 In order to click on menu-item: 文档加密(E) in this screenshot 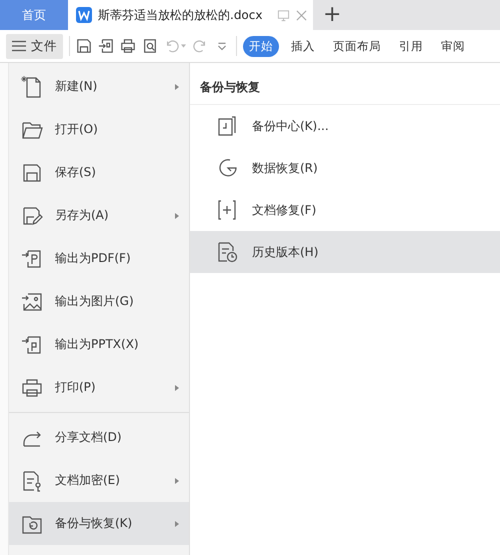, I will do `click(99, 480)`.